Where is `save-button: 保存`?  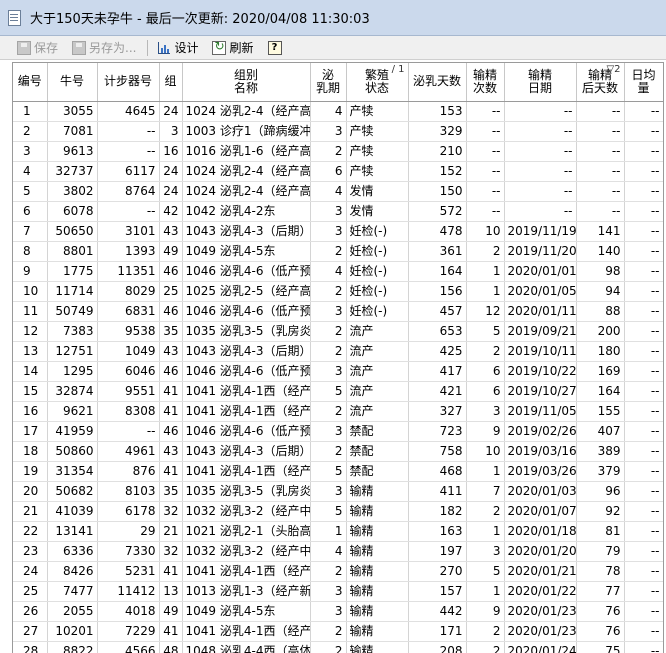 save-button: 保存 is located at coordinates (37, 48).